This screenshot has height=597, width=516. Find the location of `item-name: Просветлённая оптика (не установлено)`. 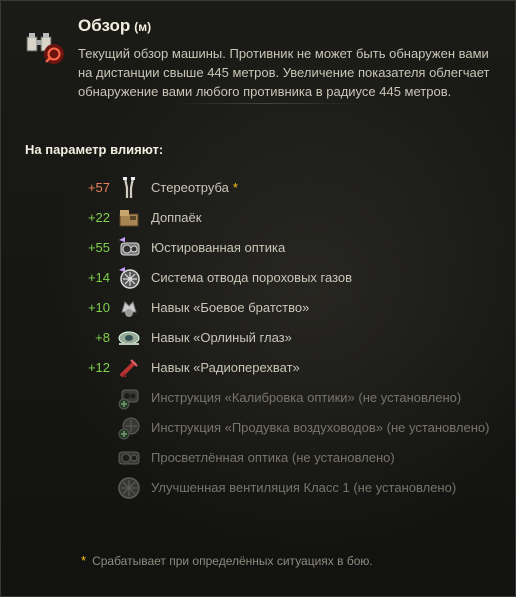

item-name: Просветлённая оптика (не установлено) is located at coordinates (273, 457).